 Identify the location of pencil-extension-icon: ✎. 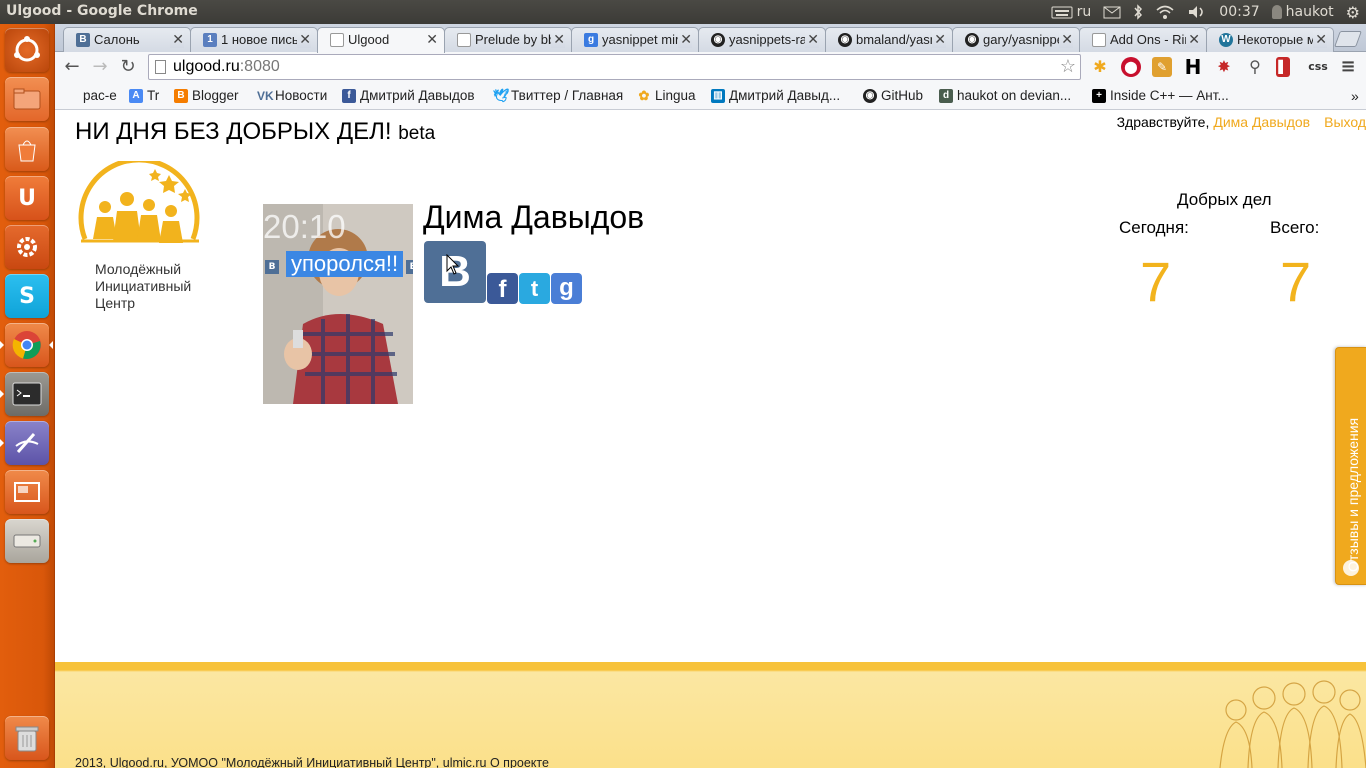
(1162, 67).